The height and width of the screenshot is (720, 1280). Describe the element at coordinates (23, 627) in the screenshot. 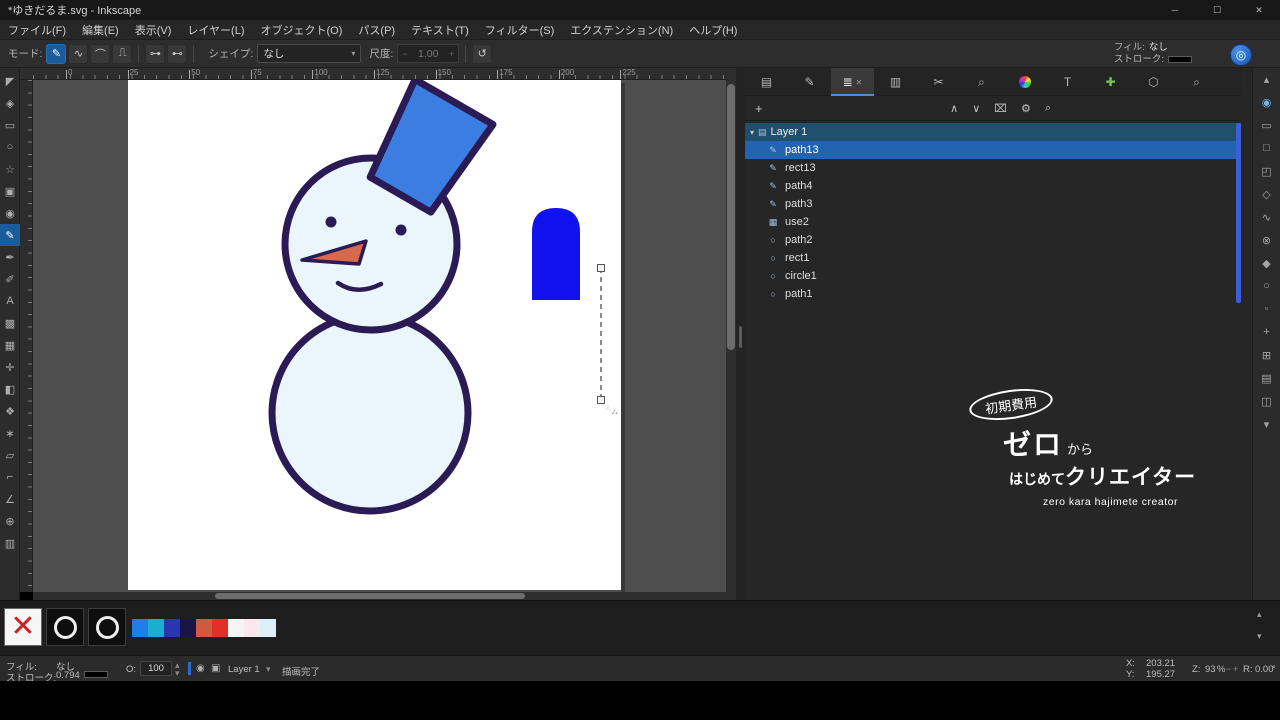

I see `swatch-none: ✕` at that location.